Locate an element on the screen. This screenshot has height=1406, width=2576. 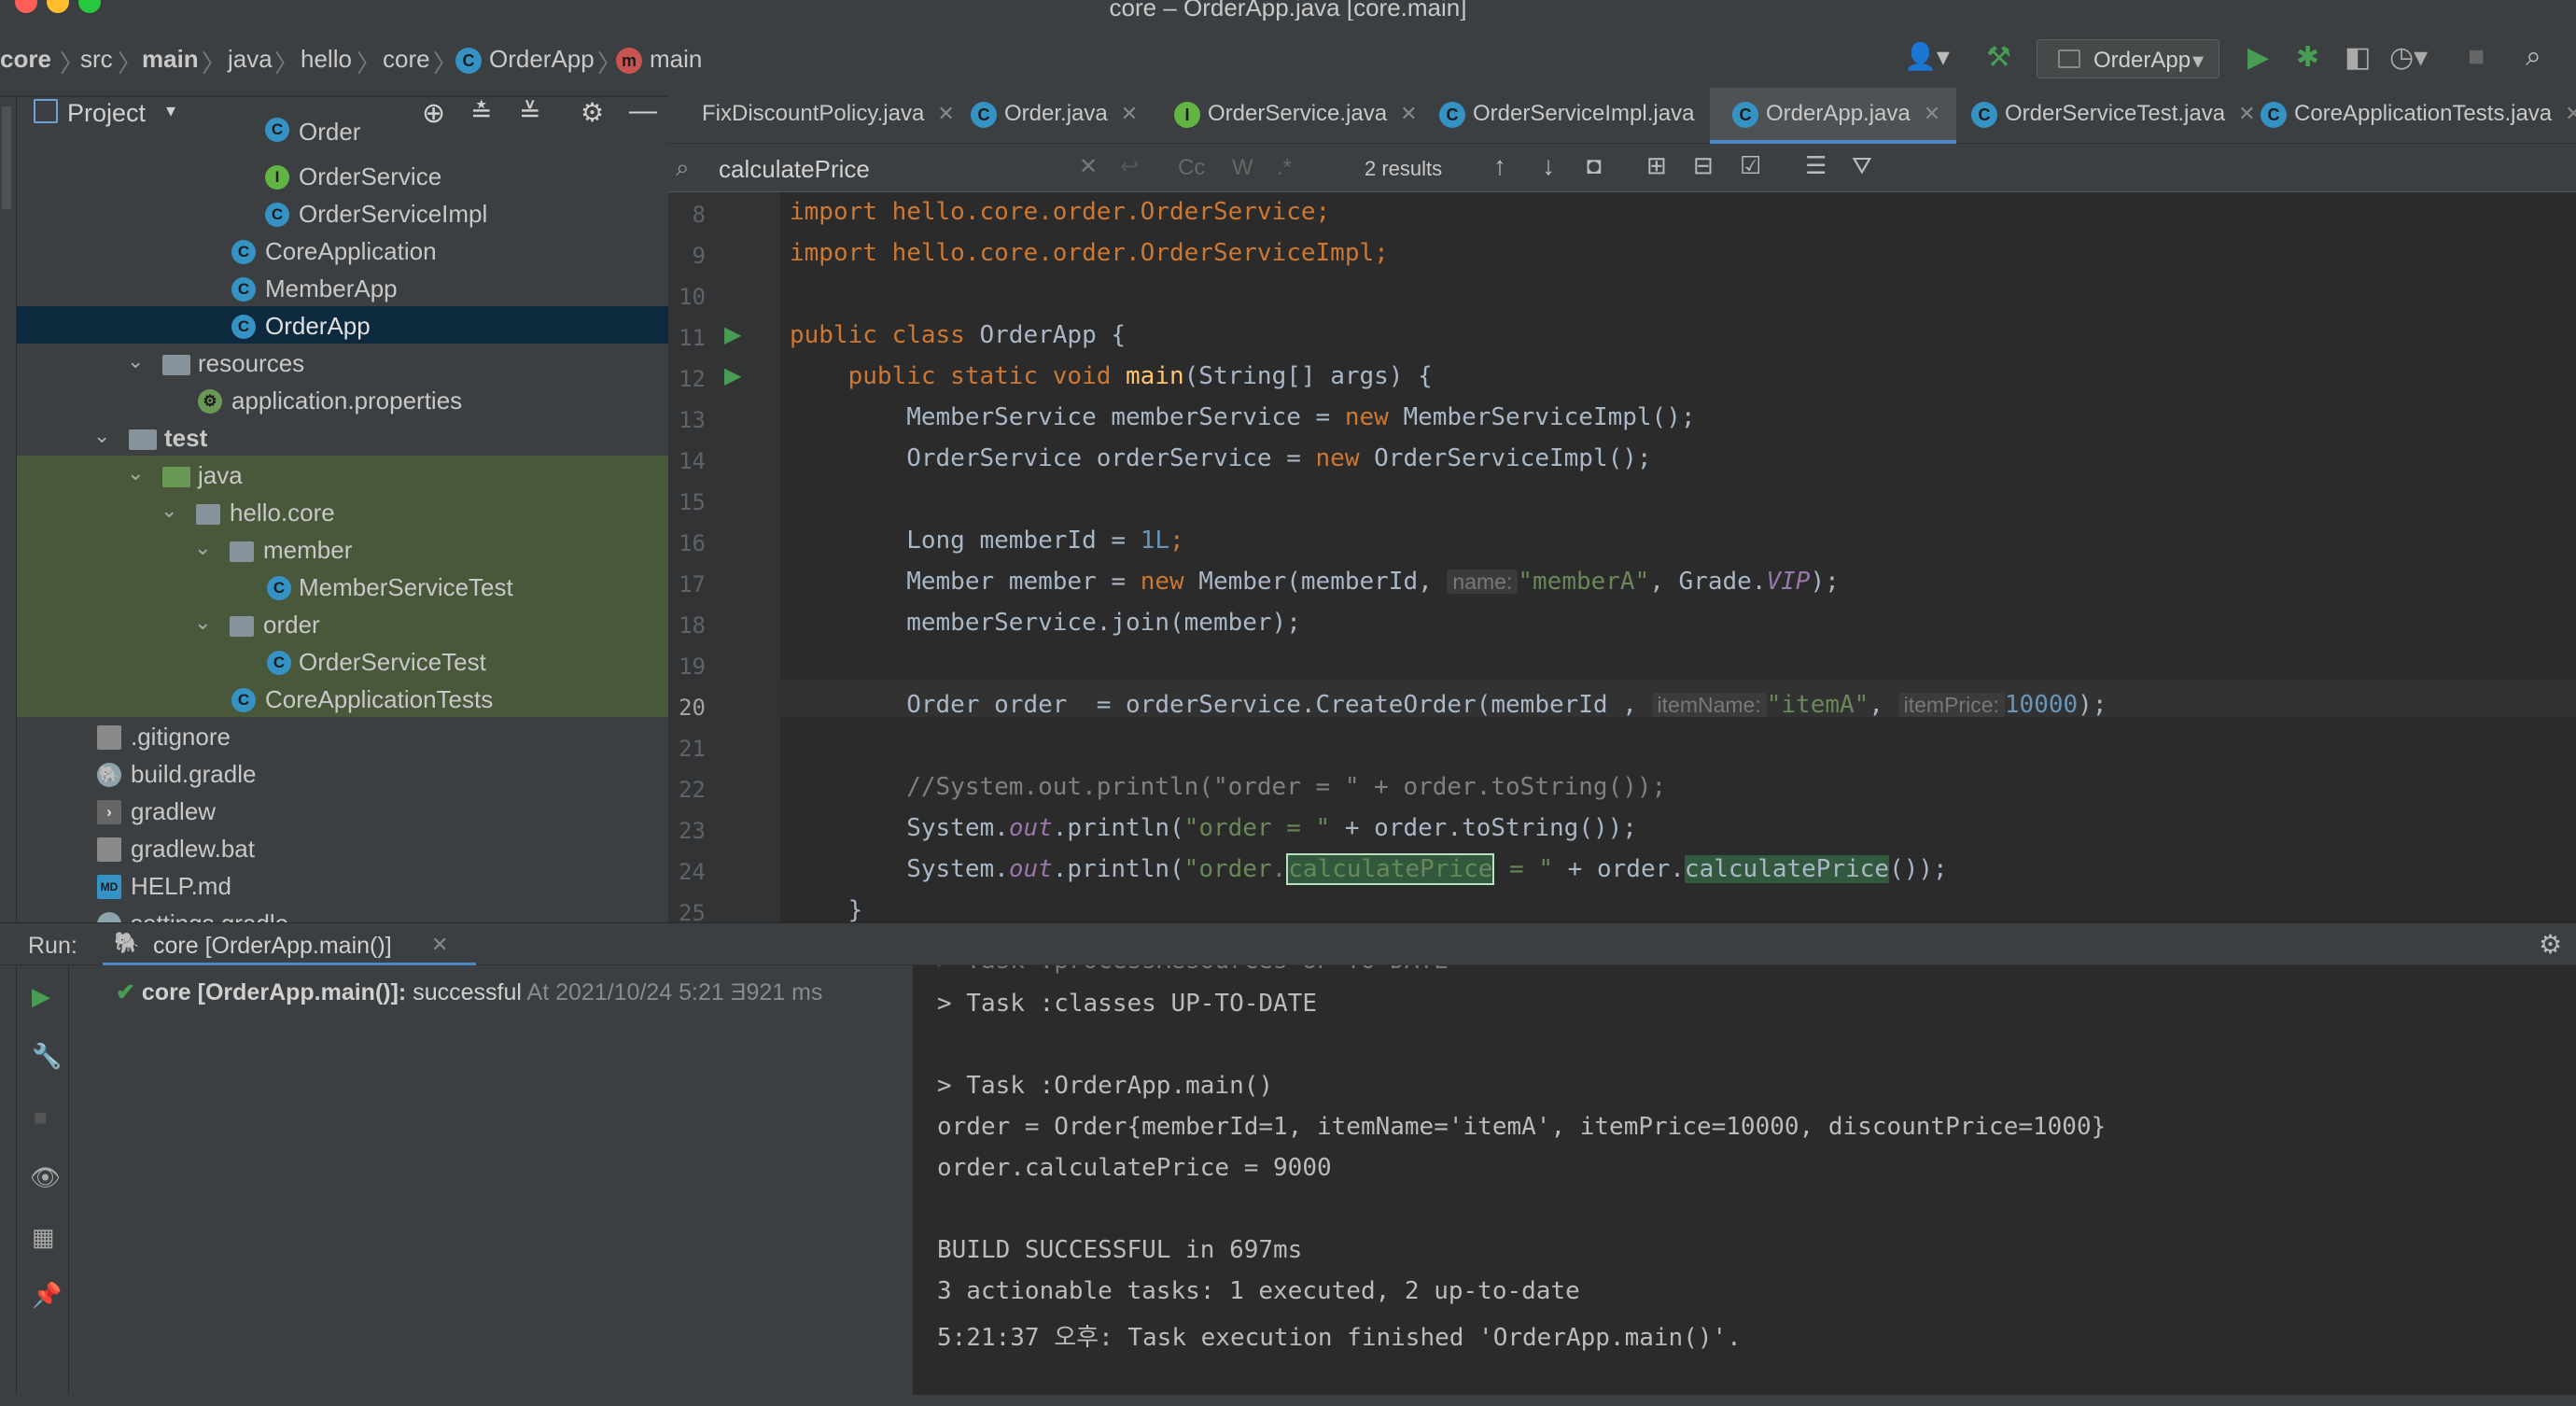
breadcrumb-core-pkg: core is located at coordinates (406, 59).